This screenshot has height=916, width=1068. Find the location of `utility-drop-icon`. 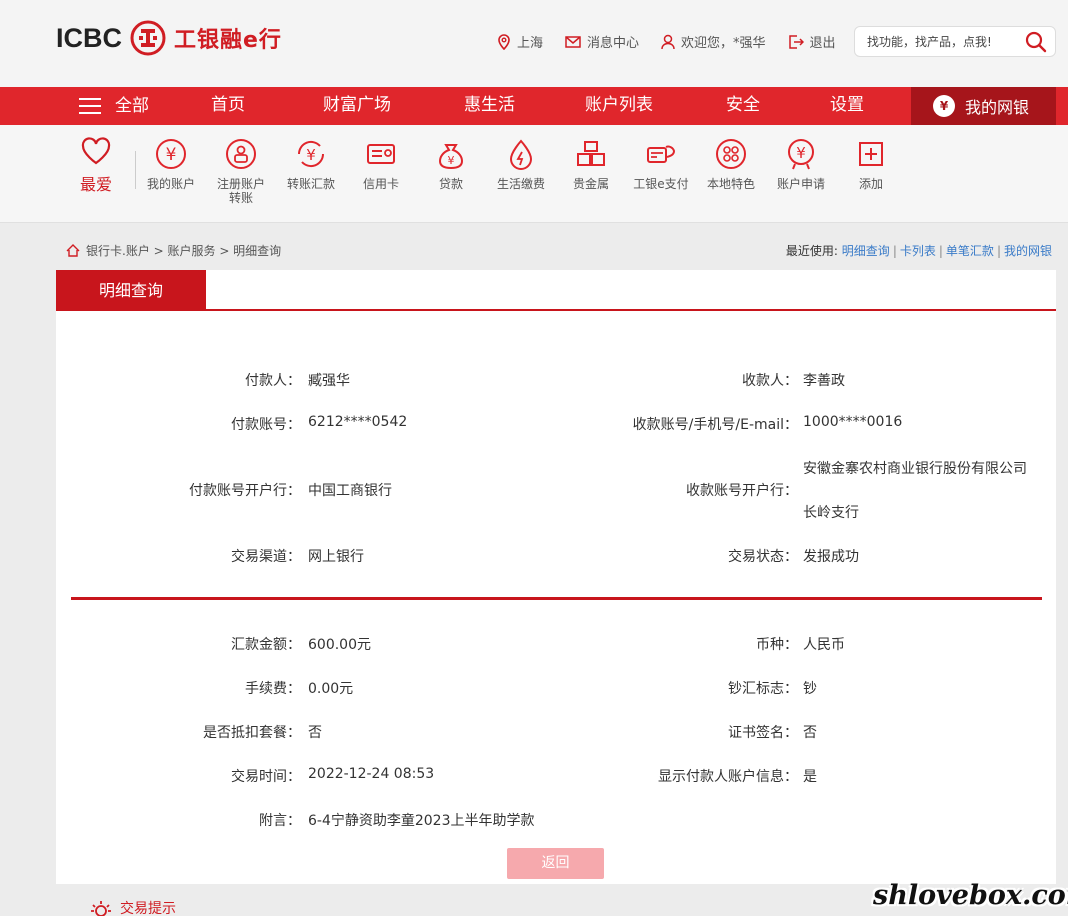

utility-drop-icon is located at coordinates (521, 154).